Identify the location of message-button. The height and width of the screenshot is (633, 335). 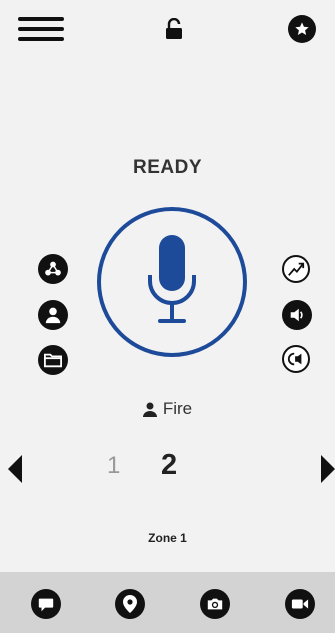
(46, 604).